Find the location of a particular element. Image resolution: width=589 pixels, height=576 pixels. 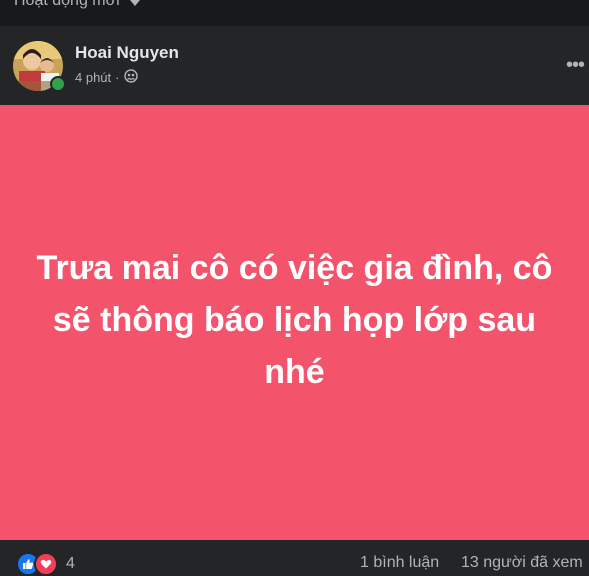

post-footer: 4 1 bình luận 13 người đã xem is located at coordinates (294, 558).